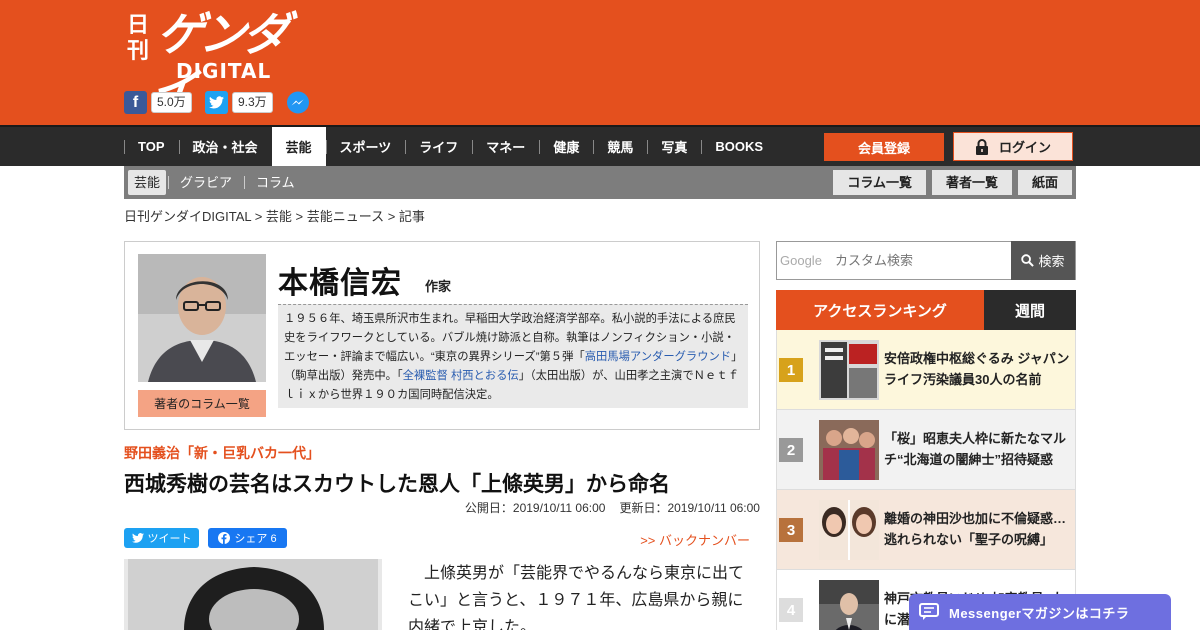 Image resolution: width=1200 pixels, height=630 pixels. Describe the element at coordinates (791, 450) in the screenshot. I see `rank-number: 2` at that location.